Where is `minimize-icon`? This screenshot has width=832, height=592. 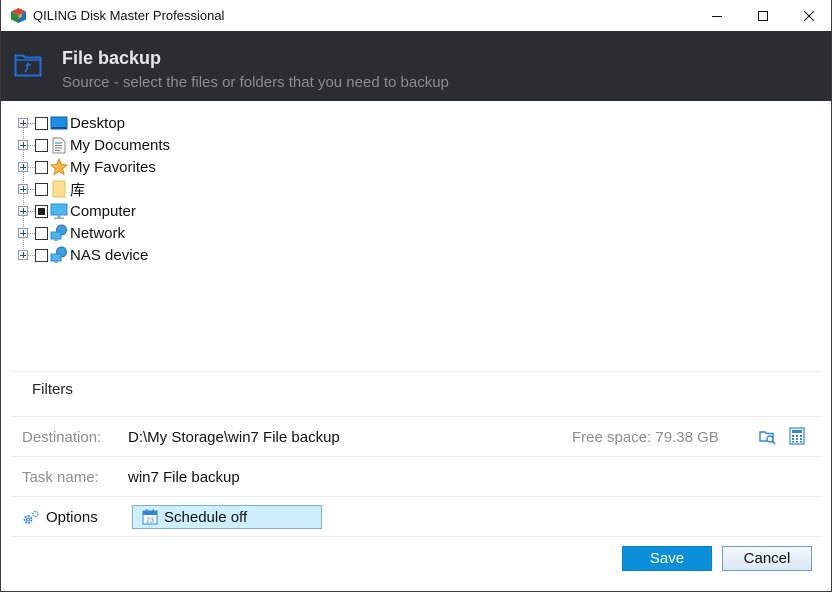
minimize-icon is located at coordinates (717, 16).